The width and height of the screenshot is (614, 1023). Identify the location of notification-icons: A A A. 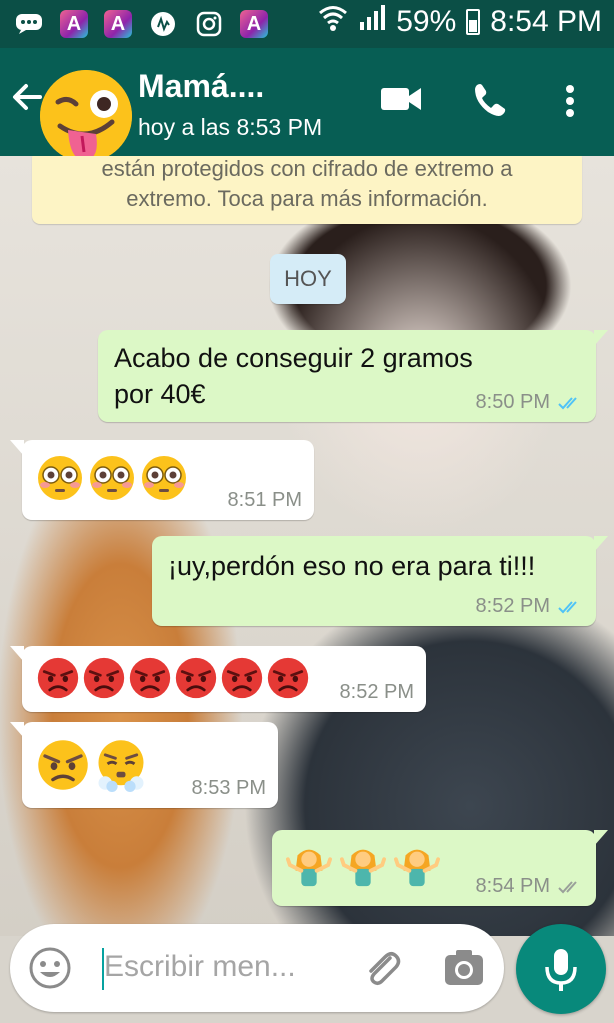
(141, 24).